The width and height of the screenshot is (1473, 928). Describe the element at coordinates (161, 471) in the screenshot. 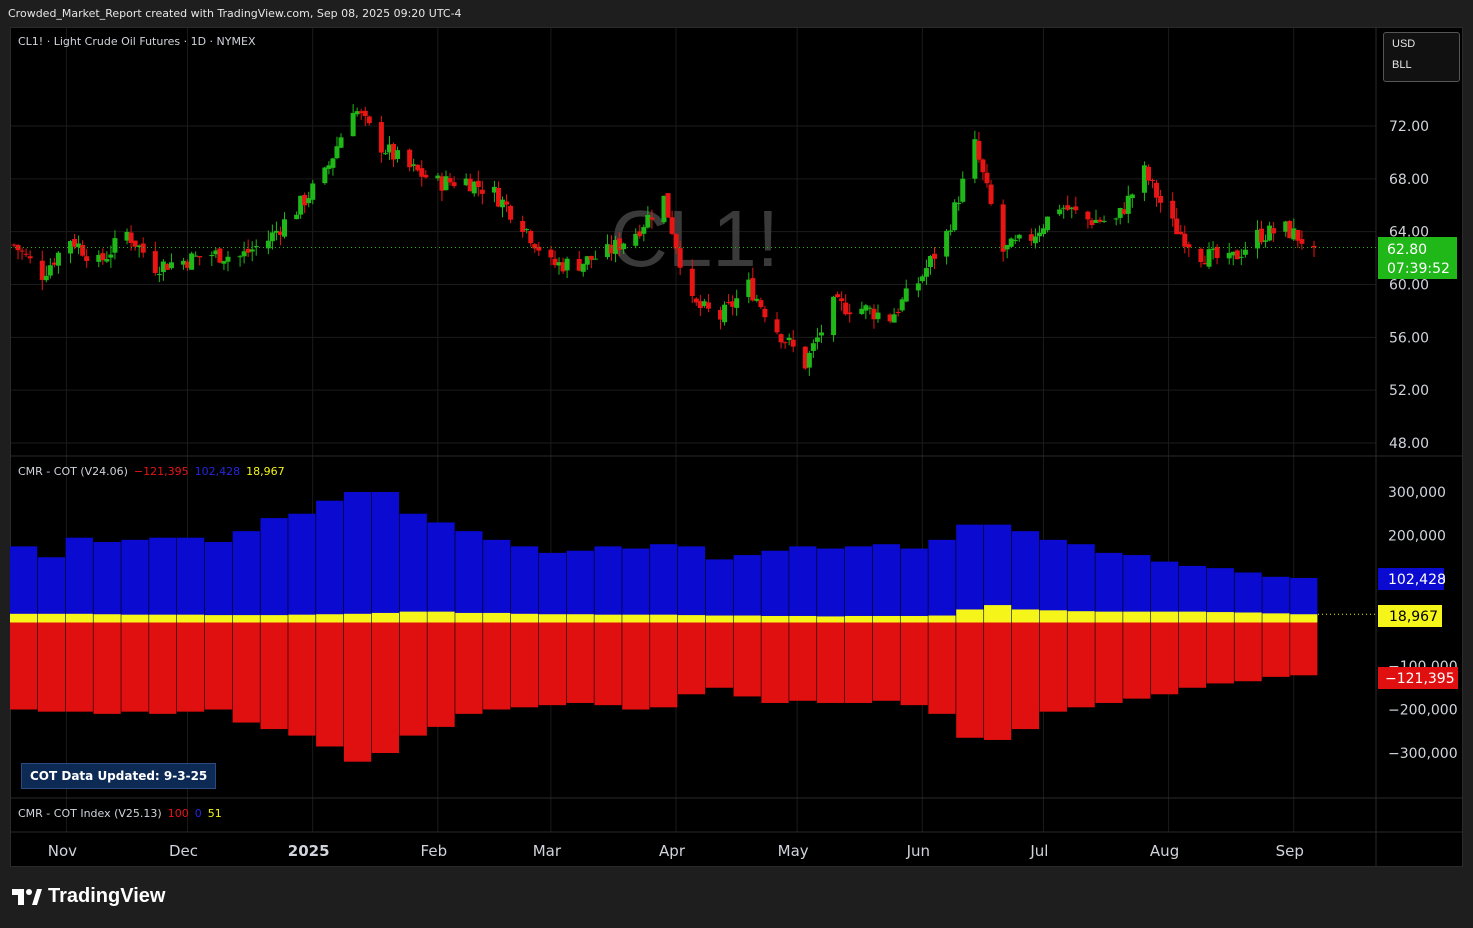

I see `cot-legend-red-value: −121,395` at that location.